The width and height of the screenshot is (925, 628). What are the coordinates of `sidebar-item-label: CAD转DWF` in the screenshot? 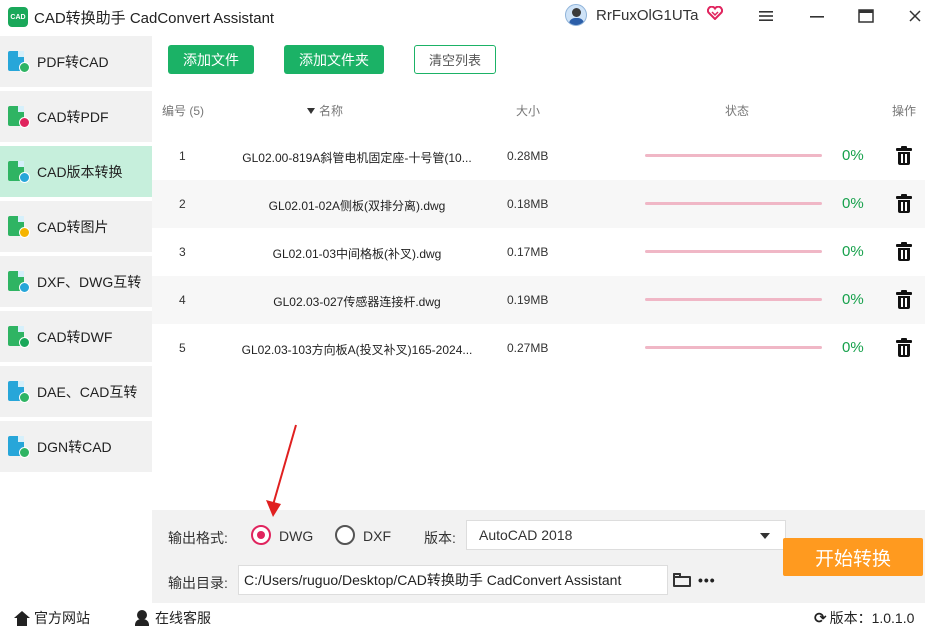 It's located at (75, 336).